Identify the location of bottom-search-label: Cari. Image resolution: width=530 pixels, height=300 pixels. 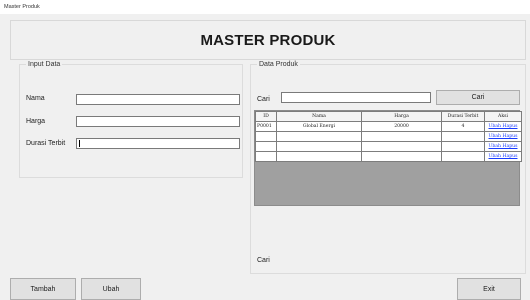
(263, 260).